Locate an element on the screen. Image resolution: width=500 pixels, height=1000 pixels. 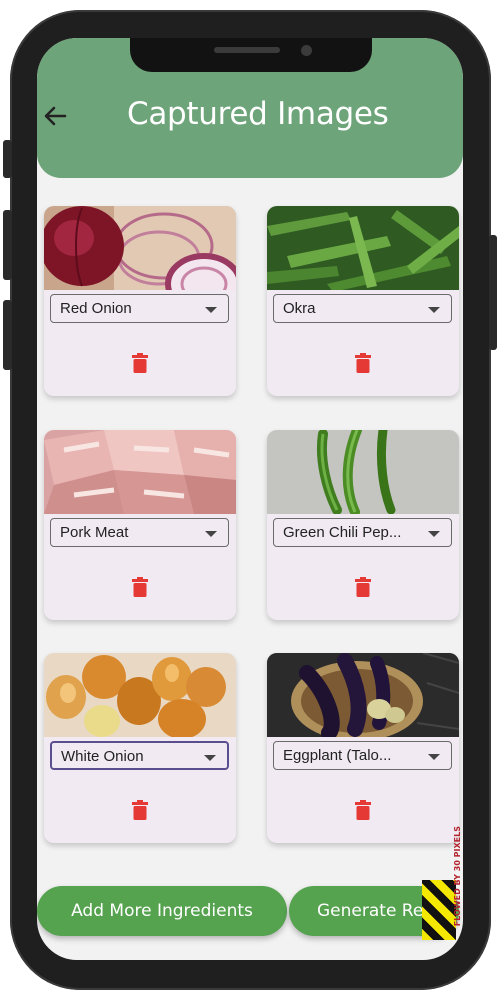
phone-camera is located at coordinates (306, 50).